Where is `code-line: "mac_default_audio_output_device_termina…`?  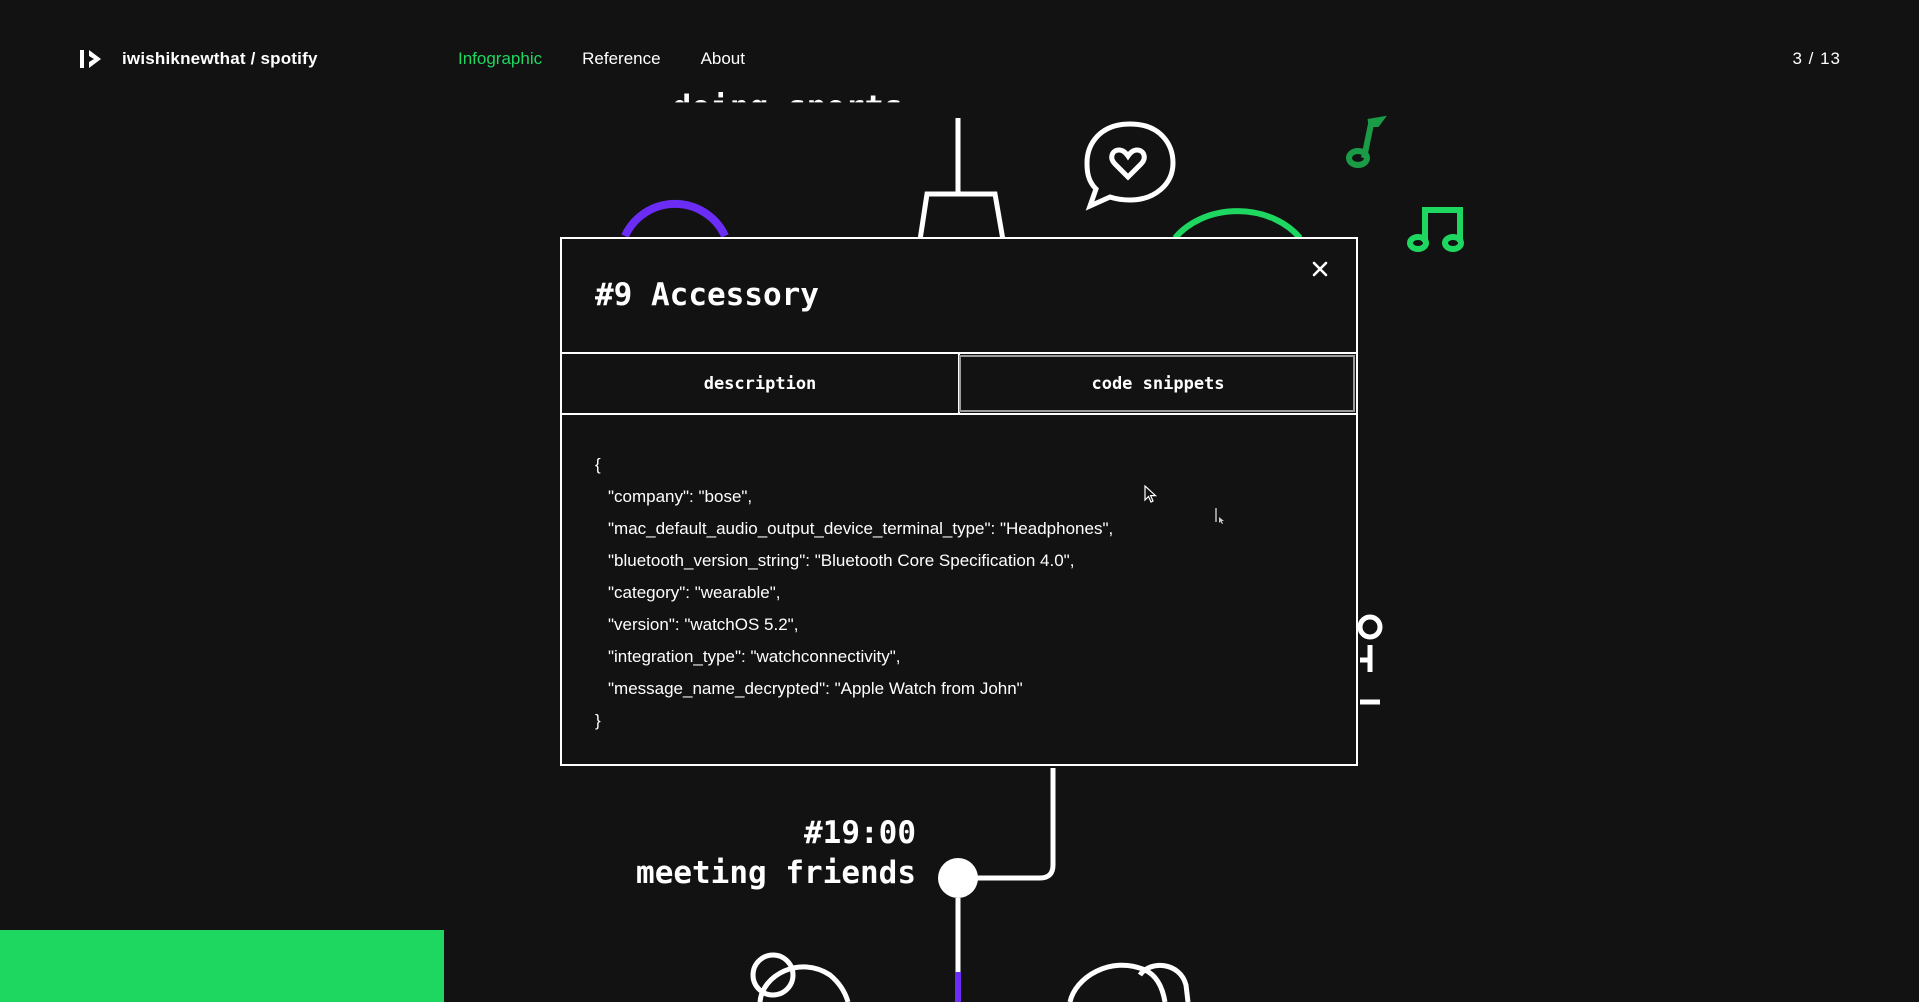 code-line: "mac_default_audio_output_device_termina… is located at coordinates (861, 528).